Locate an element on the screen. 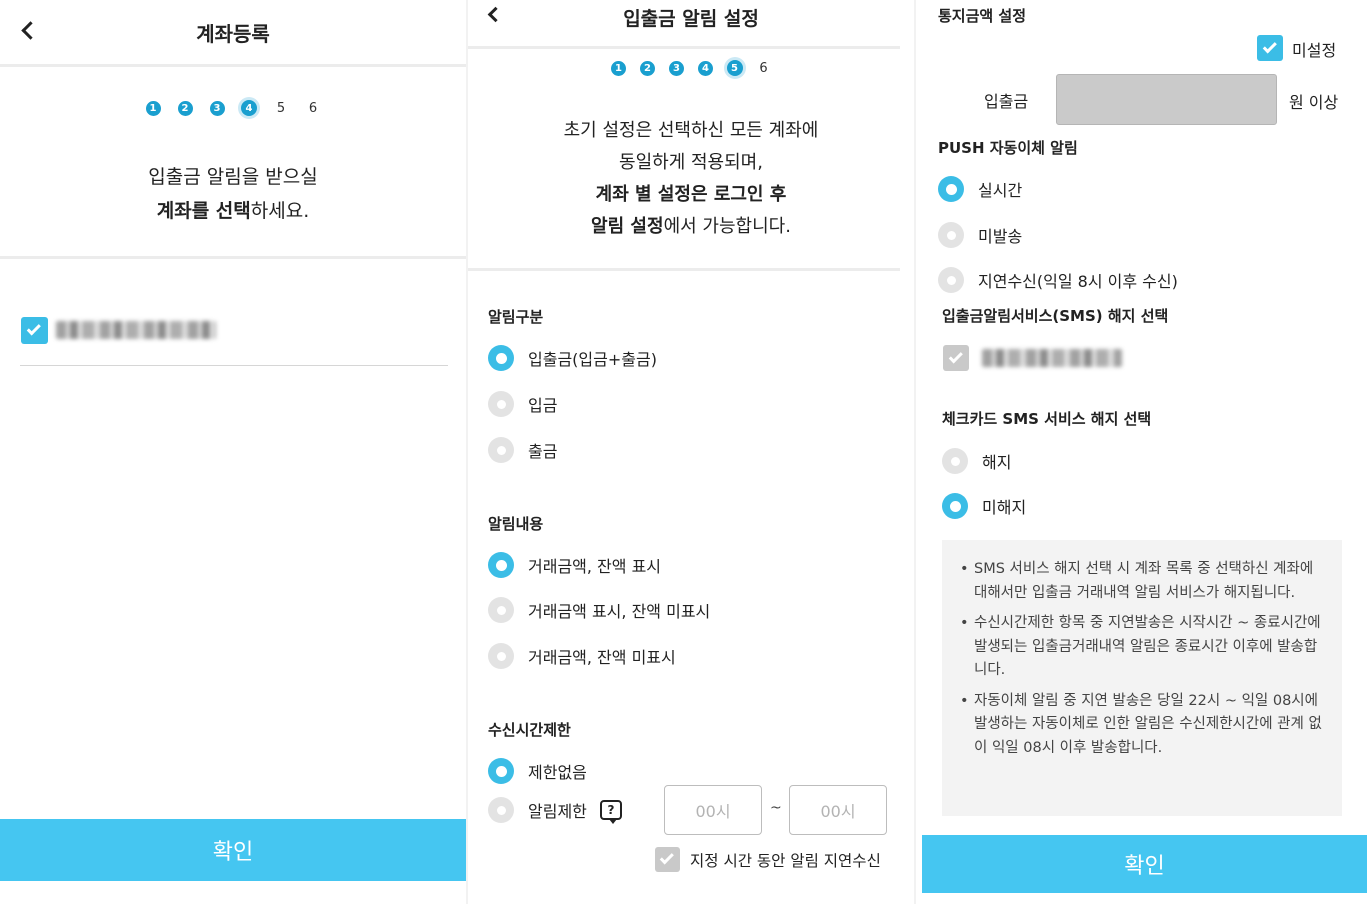 The width and height of the screenshot is (1367, 904). alert-type-option-withdraw: 출금 is located at coordinates (522, 450).